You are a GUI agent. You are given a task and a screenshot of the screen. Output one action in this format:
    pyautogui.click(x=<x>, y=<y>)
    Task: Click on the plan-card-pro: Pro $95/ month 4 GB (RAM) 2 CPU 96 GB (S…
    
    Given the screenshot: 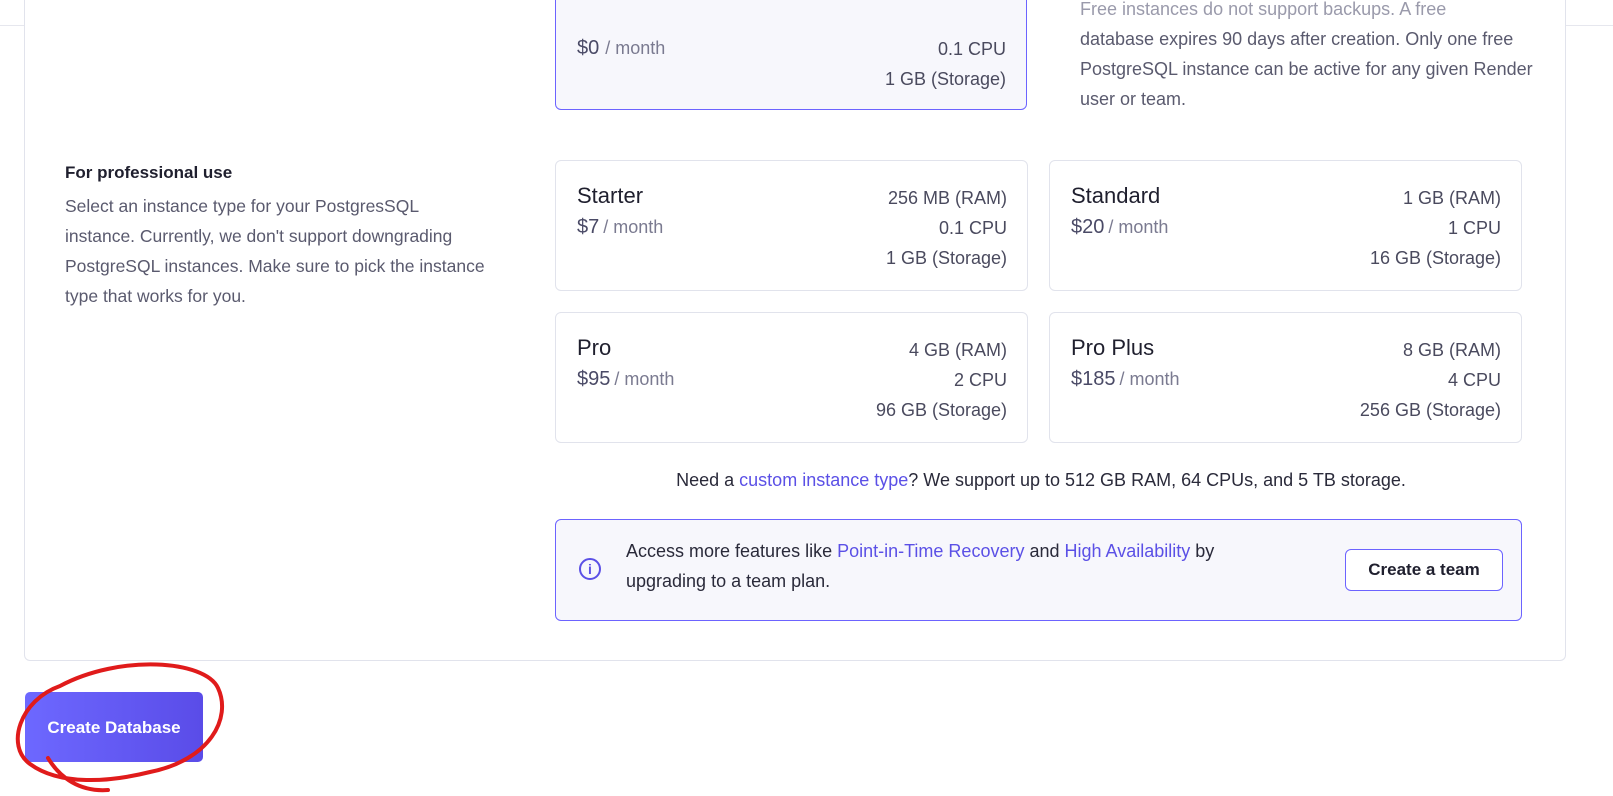 What is the action you would take?
    pyautogui.click(x=791, y=377)
    